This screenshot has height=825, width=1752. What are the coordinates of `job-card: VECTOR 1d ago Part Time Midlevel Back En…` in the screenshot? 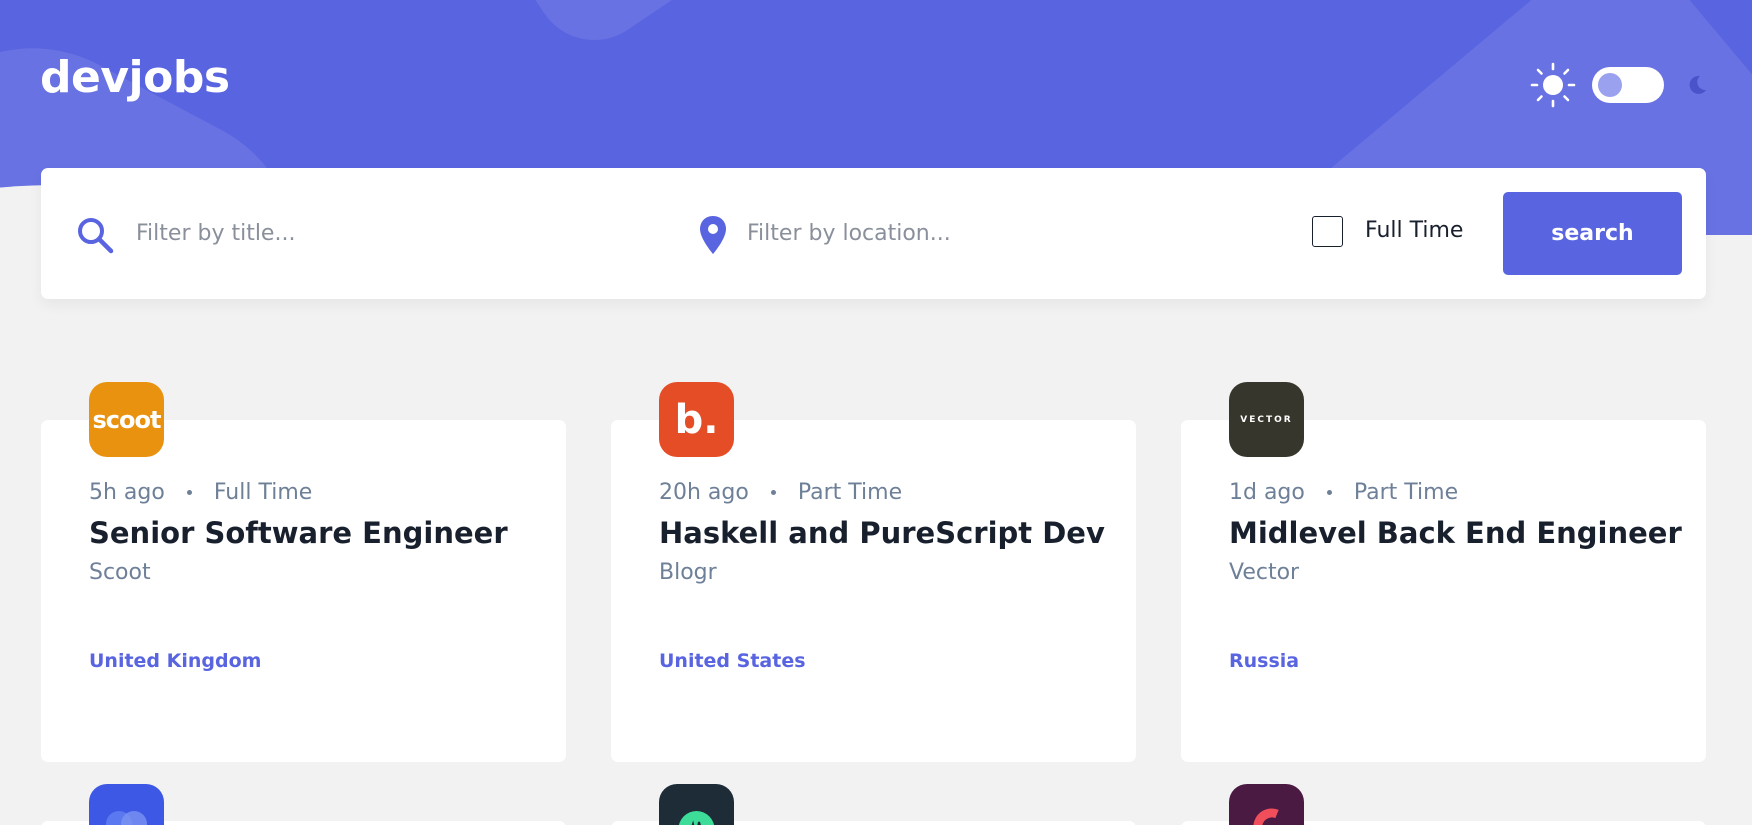 It's located at (1443, 572).